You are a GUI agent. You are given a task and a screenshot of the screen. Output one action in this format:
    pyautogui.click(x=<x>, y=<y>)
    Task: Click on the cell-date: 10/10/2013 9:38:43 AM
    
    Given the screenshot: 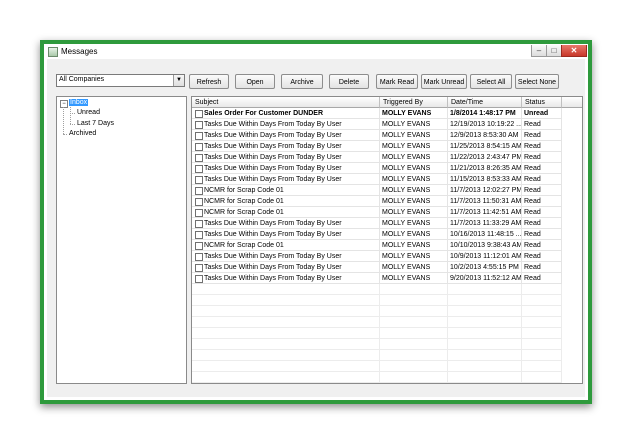 What is the action you would take?
    pyautogui.click(x=485, y=245)
    